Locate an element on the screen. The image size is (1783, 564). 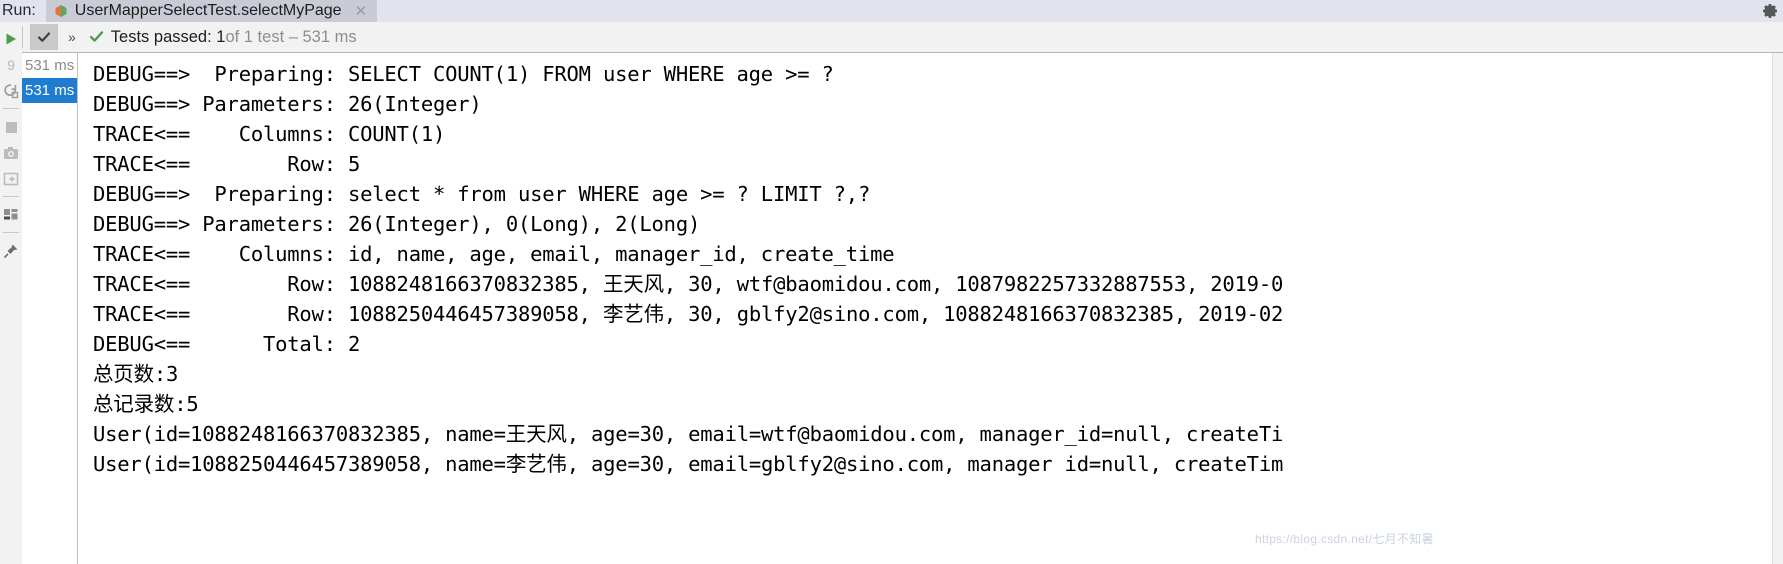
tests-passed-detail: of 1 test – 531 ms is located at coordinates (291, 37).